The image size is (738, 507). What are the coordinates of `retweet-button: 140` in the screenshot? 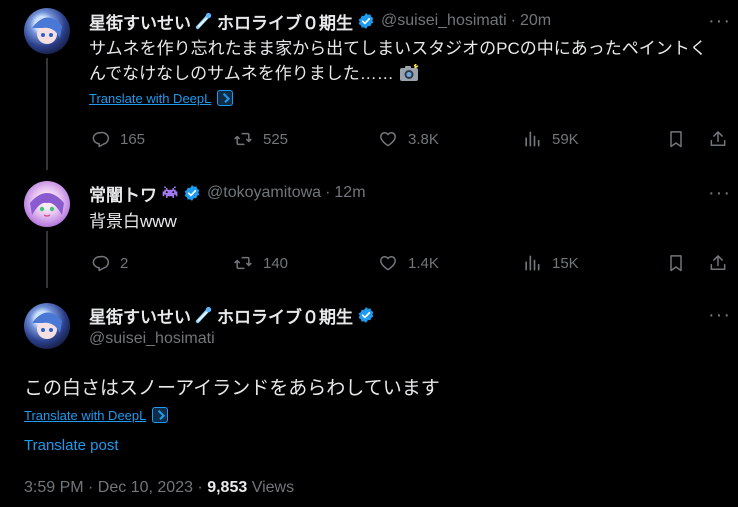 It's located at (260, 263).